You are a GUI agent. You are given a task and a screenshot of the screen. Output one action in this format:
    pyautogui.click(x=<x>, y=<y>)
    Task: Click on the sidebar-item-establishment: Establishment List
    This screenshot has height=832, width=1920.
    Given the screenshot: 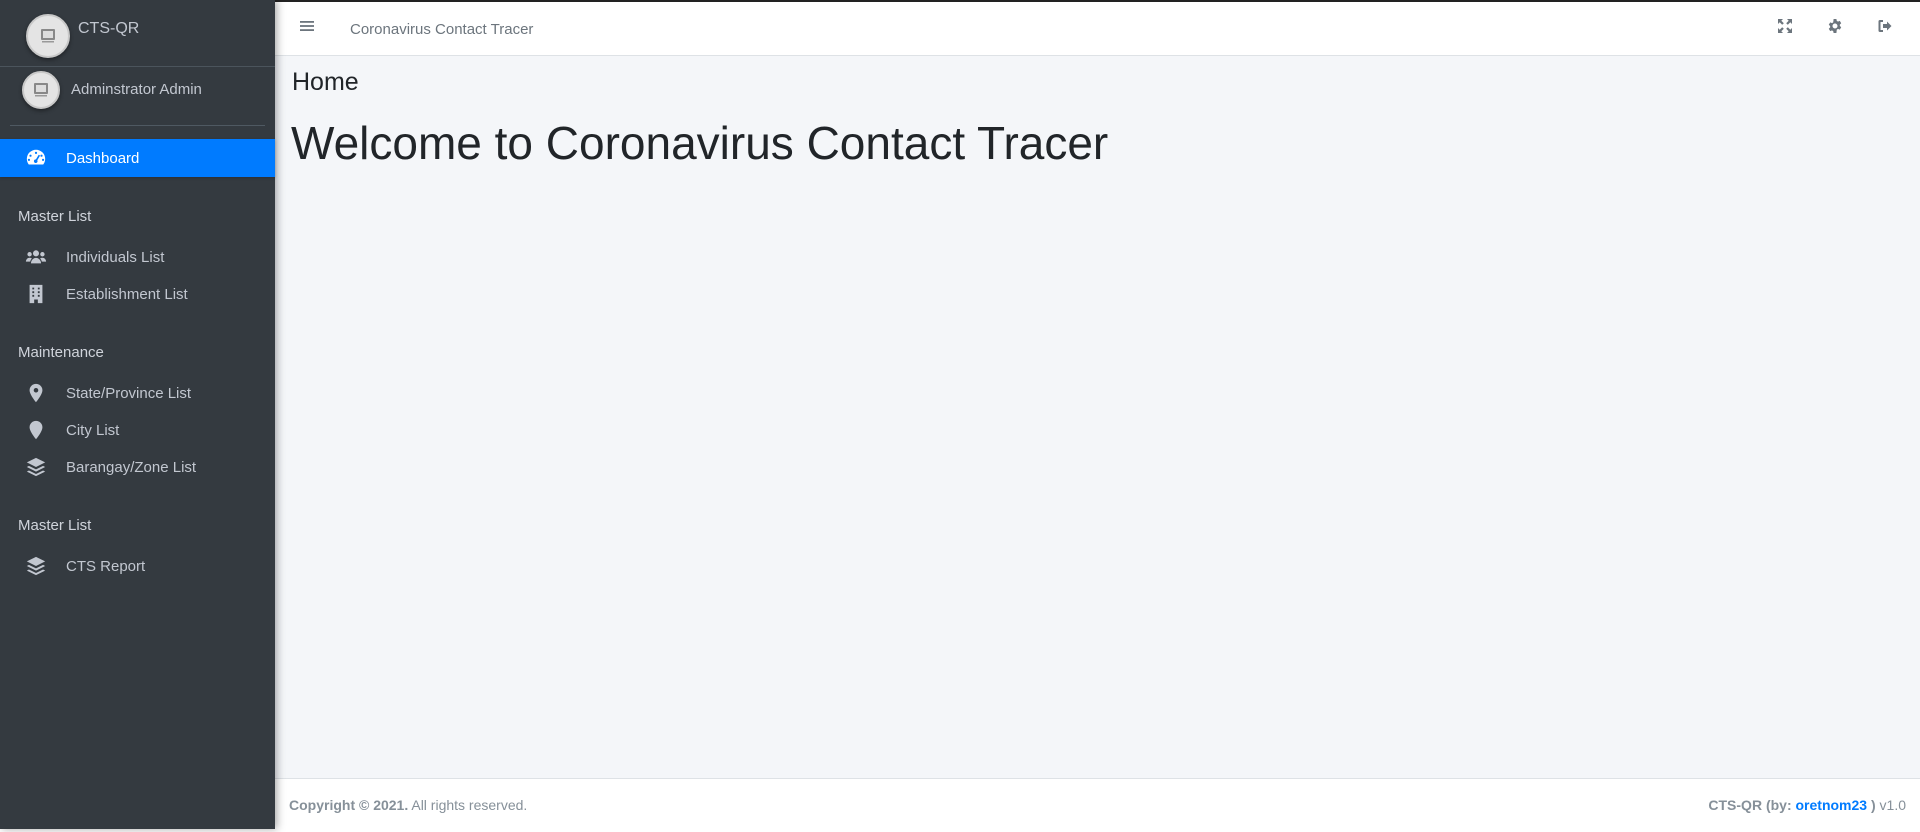 What is the action you would take?
    pyautogui.click(x=141, y=294)
    